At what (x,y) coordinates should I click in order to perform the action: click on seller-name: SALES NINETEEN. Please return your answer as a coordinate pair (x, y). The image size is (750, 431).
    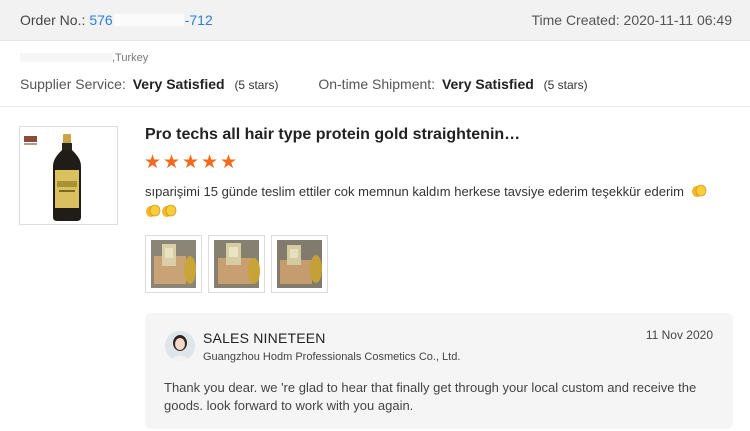
    Looking at the image, I should click on (264, 338).